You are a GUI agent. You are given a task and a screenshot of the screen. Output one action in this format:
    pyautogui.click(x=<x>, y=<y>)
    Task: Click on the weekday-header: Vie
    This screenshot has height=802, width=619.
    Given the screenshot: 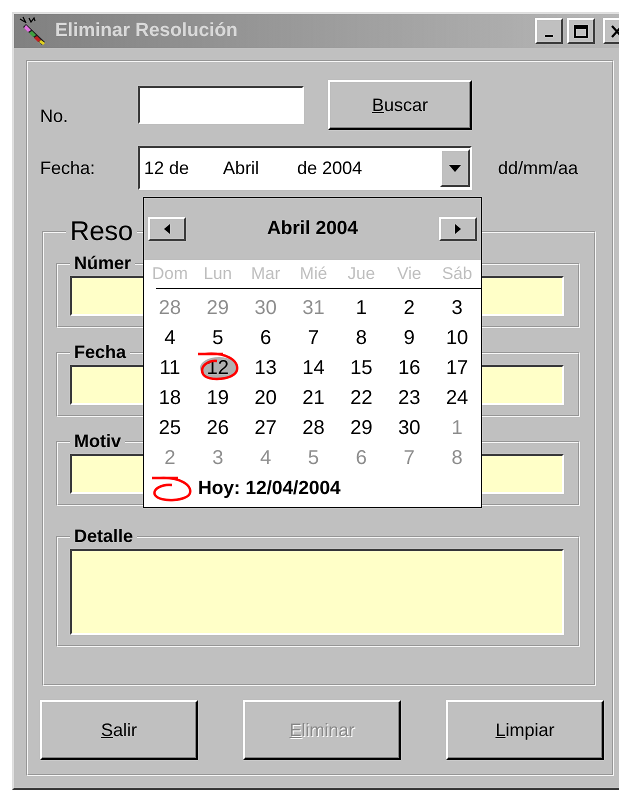 What is the action you would take?
    pyautogui.click(x=409, y=274)
    